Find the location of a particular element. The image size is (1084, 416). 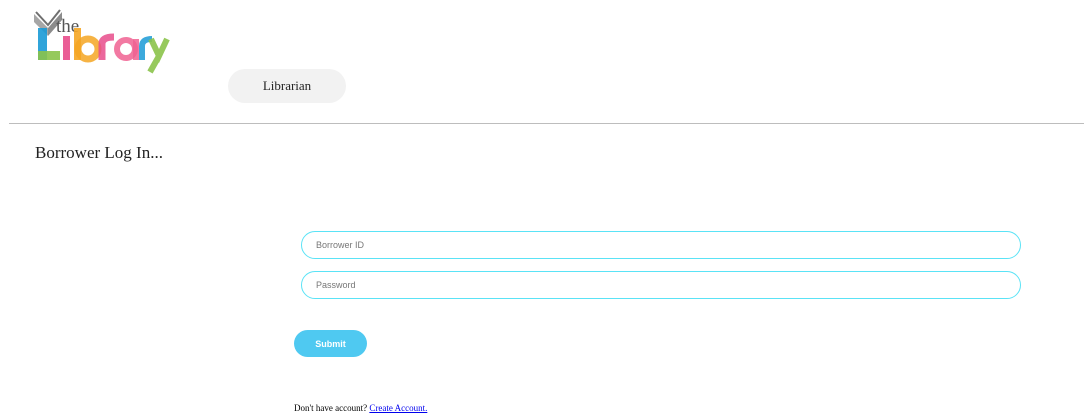

signup-prompt: Don't have account? Create Account. is located at coordinates (360, 408).